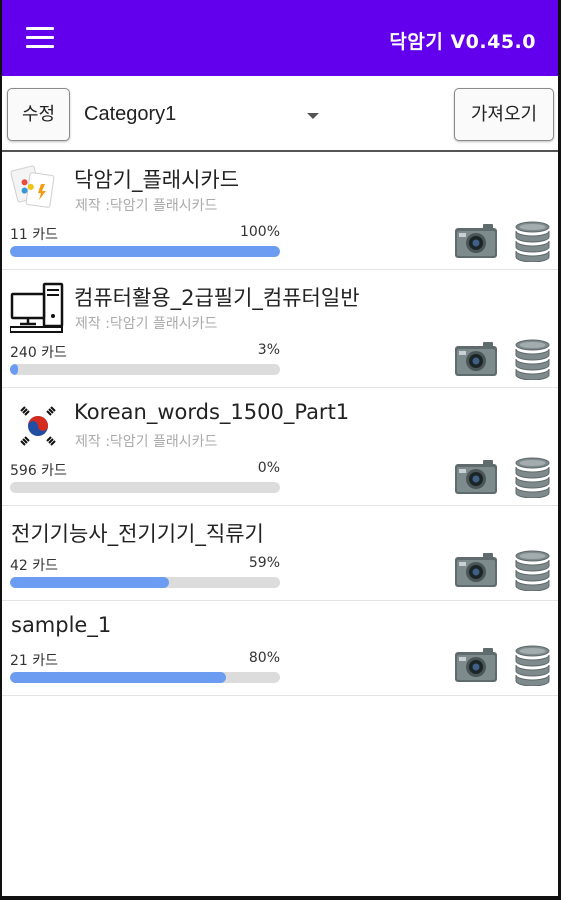 The width and height of the screenshot is (561, 900). What do you see at coordinates (280, 211) in the screenshot?
I see `deck-item: 닥암기_플래시카드 제작 :닥암기 플래시카드 11 카드 100%` at bounding box center [280, 211].